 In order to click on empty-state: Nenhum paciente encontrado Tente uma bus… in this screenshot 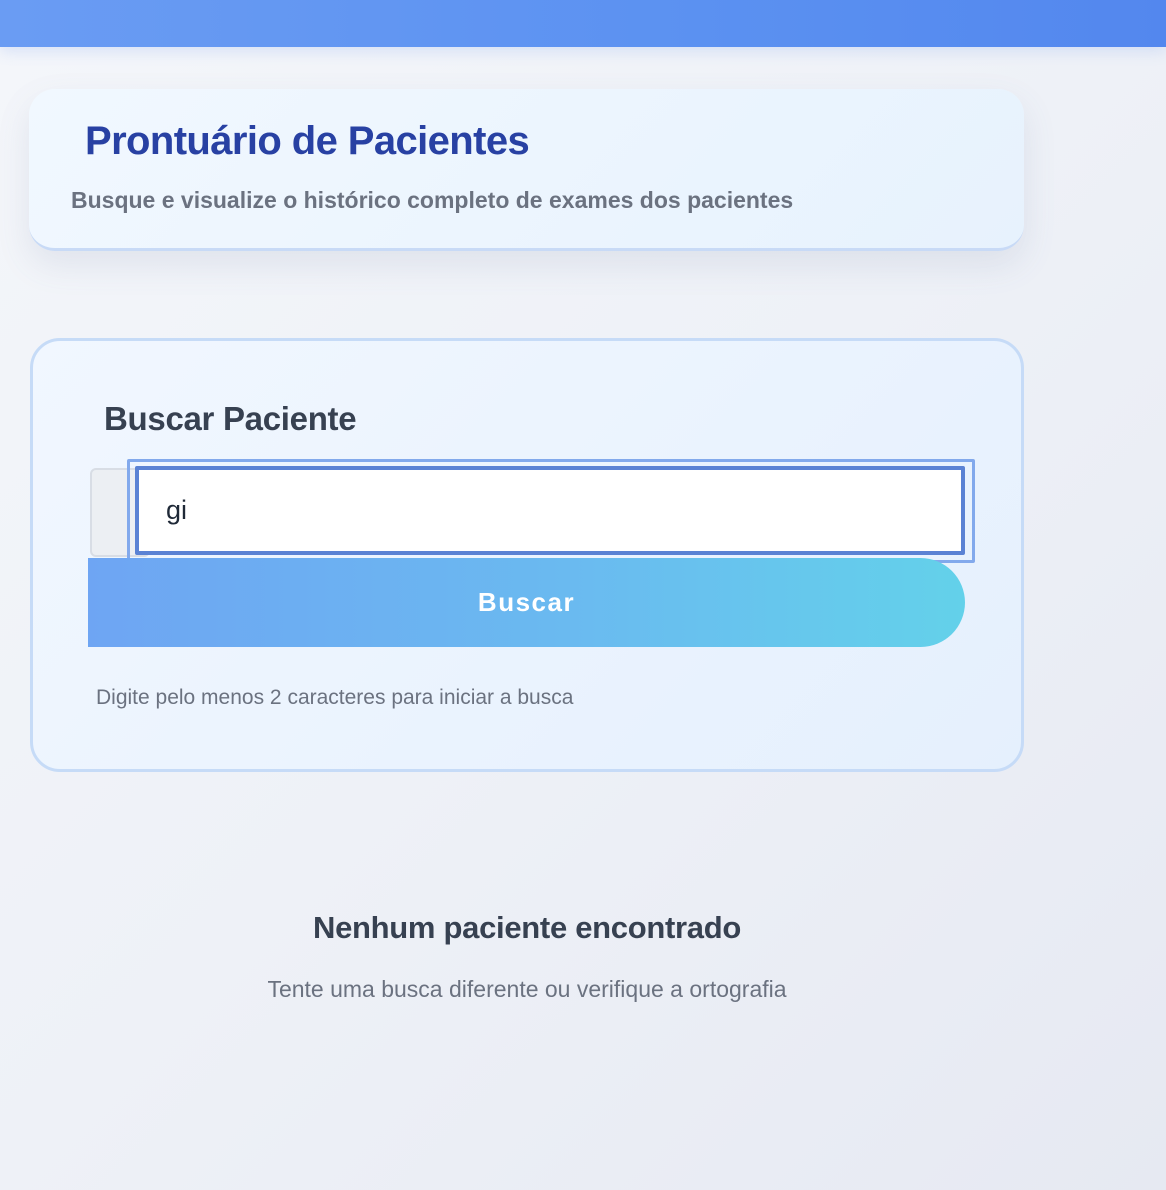, I will do `click(527, 956)`.